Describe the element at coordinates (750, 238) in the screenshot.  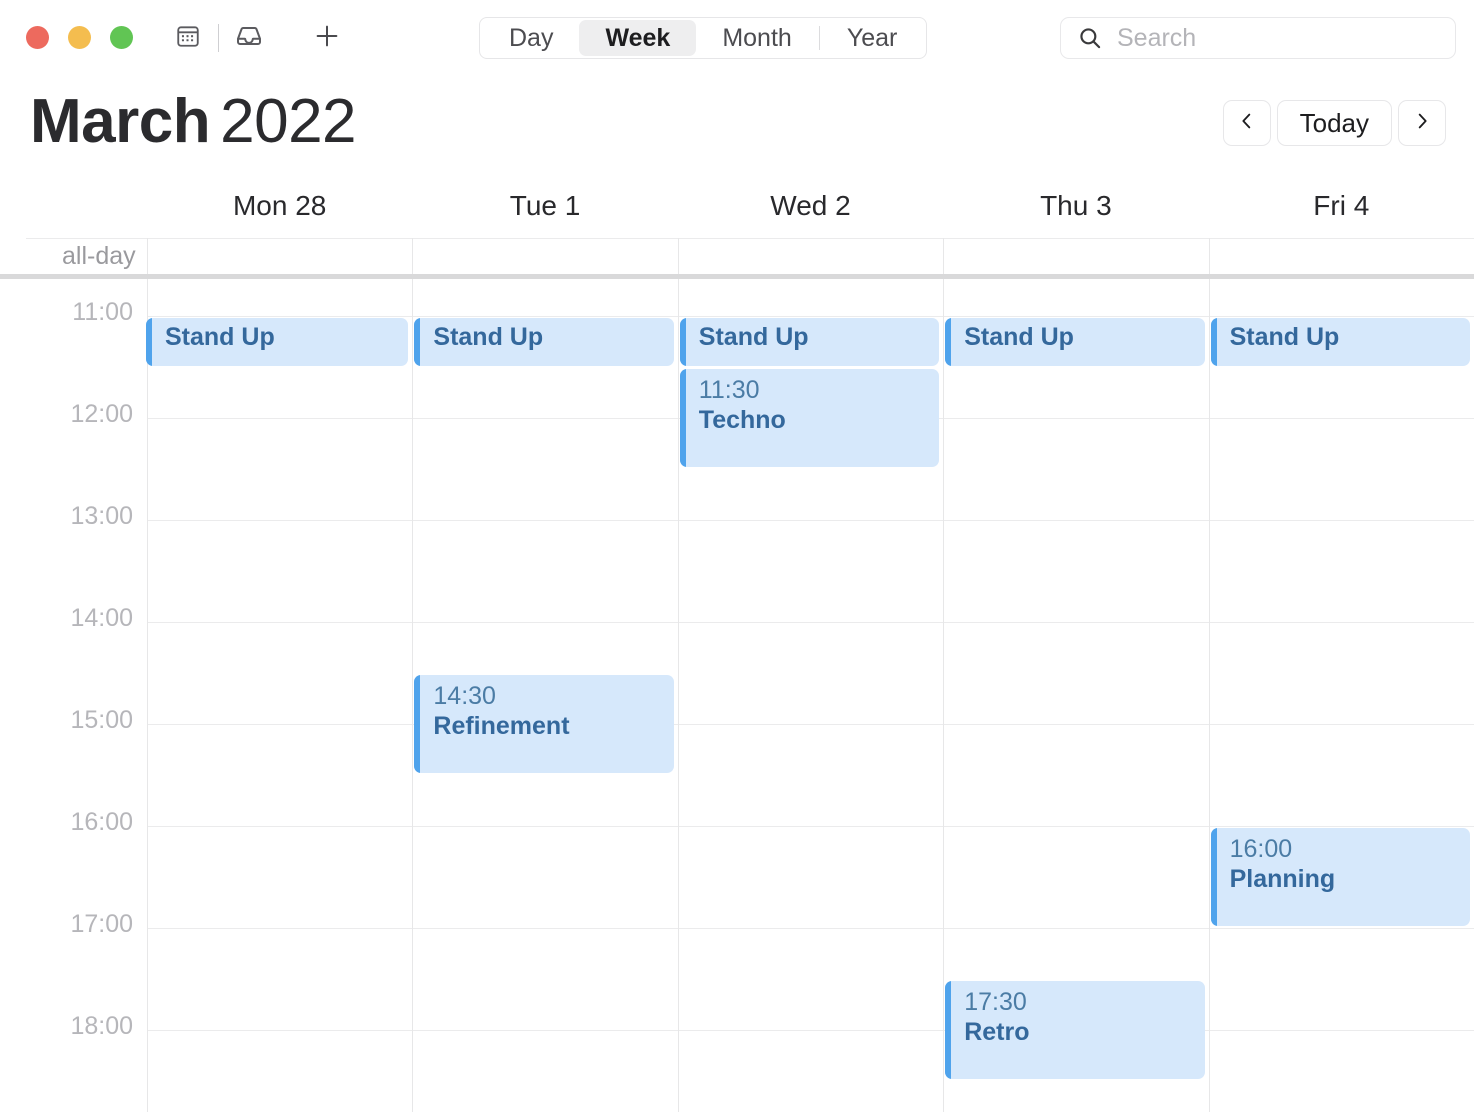
I see `grid-line-top` at that location.